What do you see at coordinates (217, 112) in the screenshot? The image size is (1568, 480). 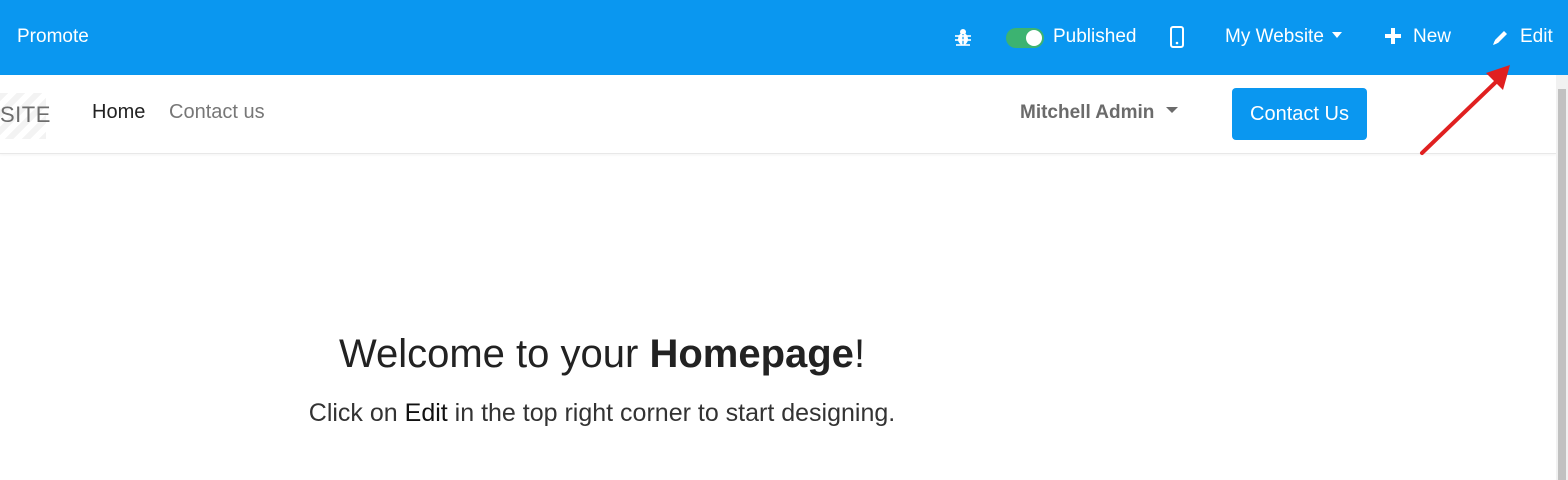 I see `nav-item-contact-us: Contact us` at bounding box center [217, 112].